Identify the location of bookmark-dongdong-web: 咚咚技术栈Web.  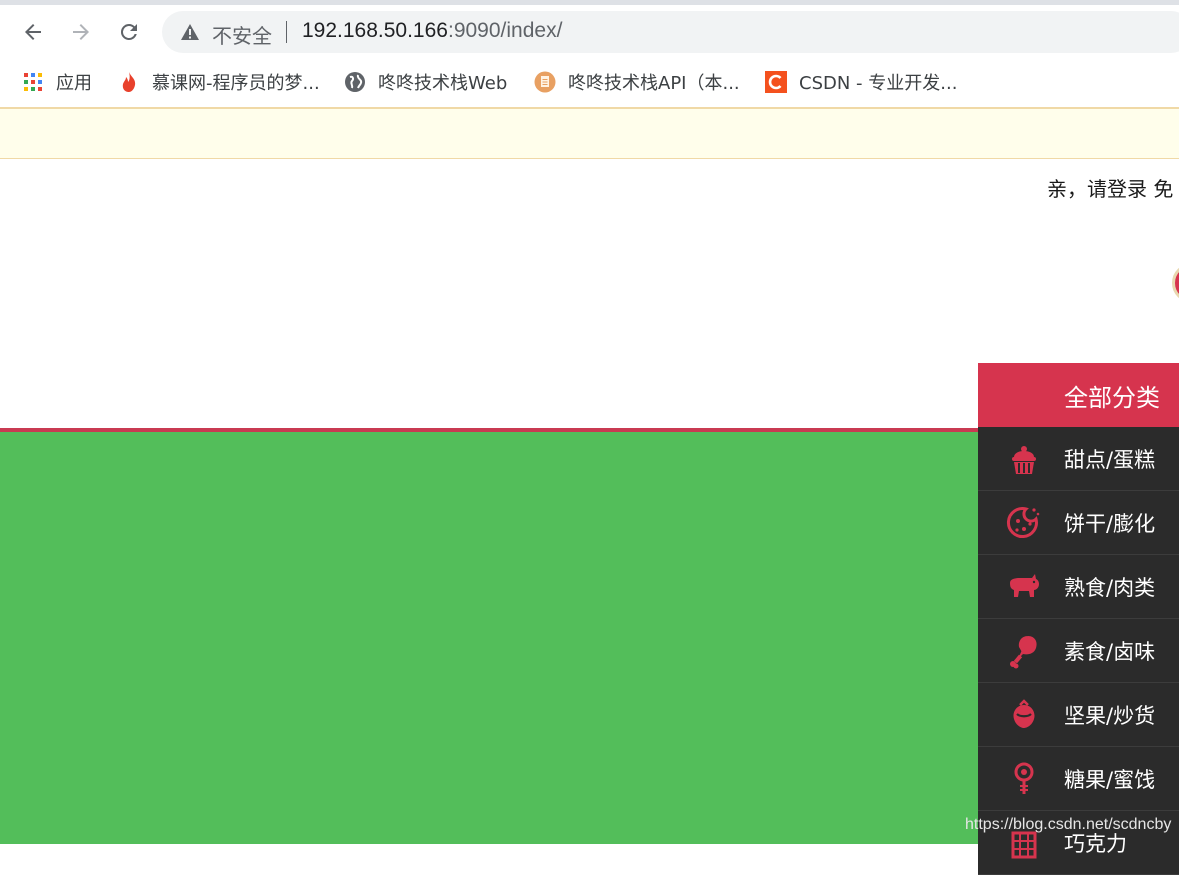
(425, 82).